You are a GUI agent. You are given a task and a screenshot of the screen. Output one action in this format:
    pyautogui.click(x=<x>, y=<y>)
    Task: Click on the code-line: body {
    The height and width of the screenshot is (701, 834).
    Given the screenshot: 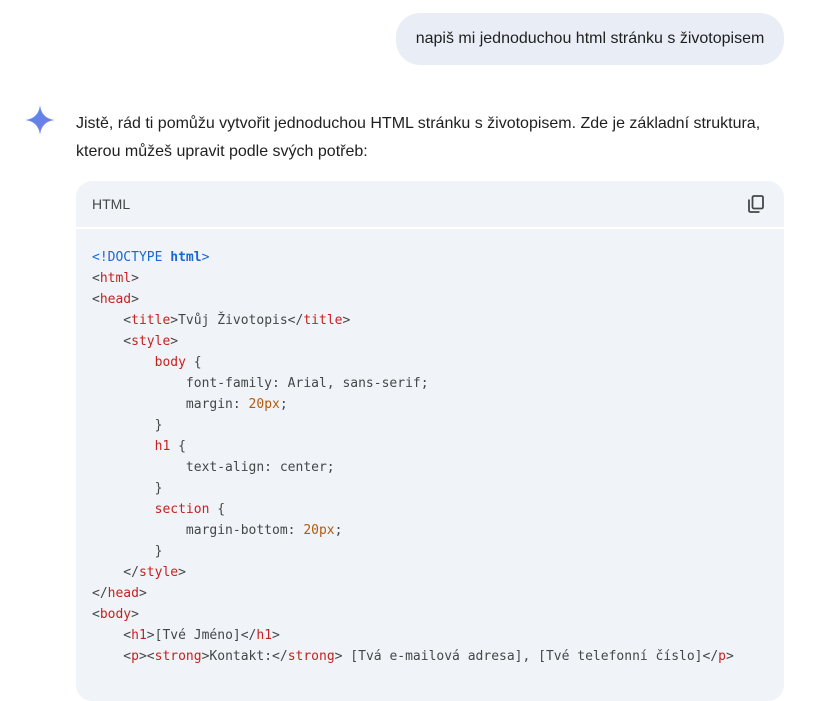 What is the action you would take?
    pyautogui.click(x=430, y=362)
    